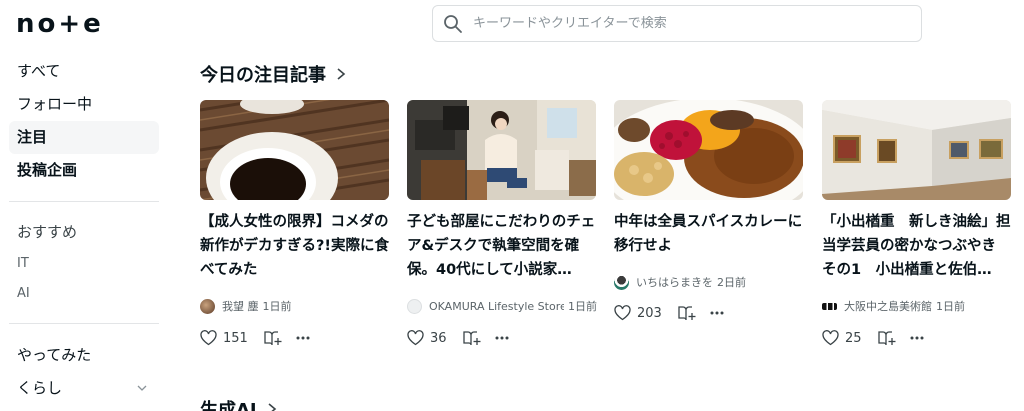  I want to click on curry-image, so click(708, 150).